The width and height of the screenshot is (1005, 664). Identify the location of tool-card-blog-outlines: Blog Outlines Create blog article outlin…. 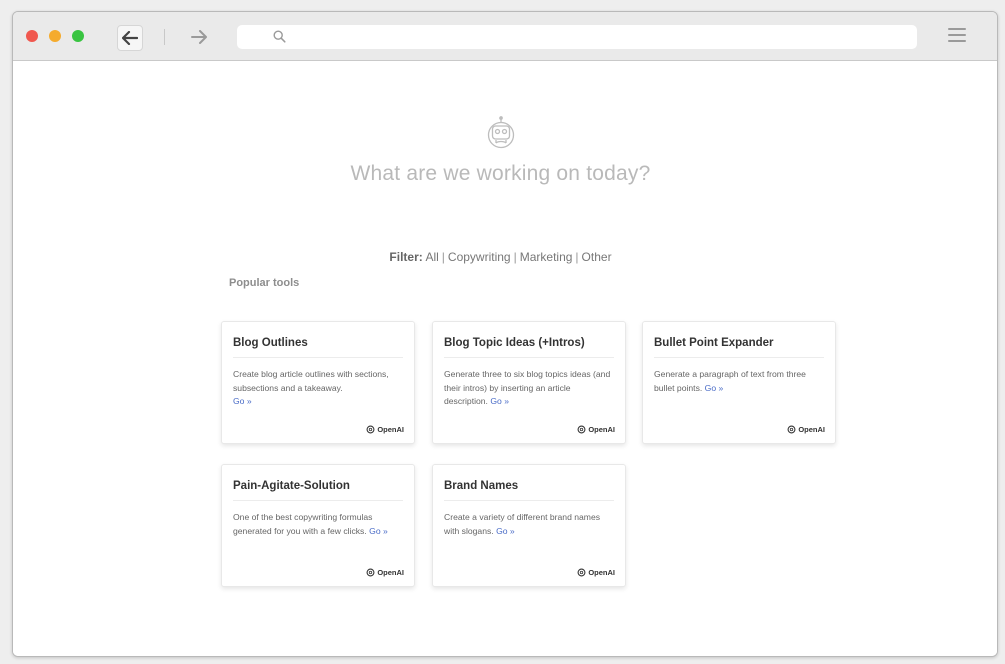
(318, 382).